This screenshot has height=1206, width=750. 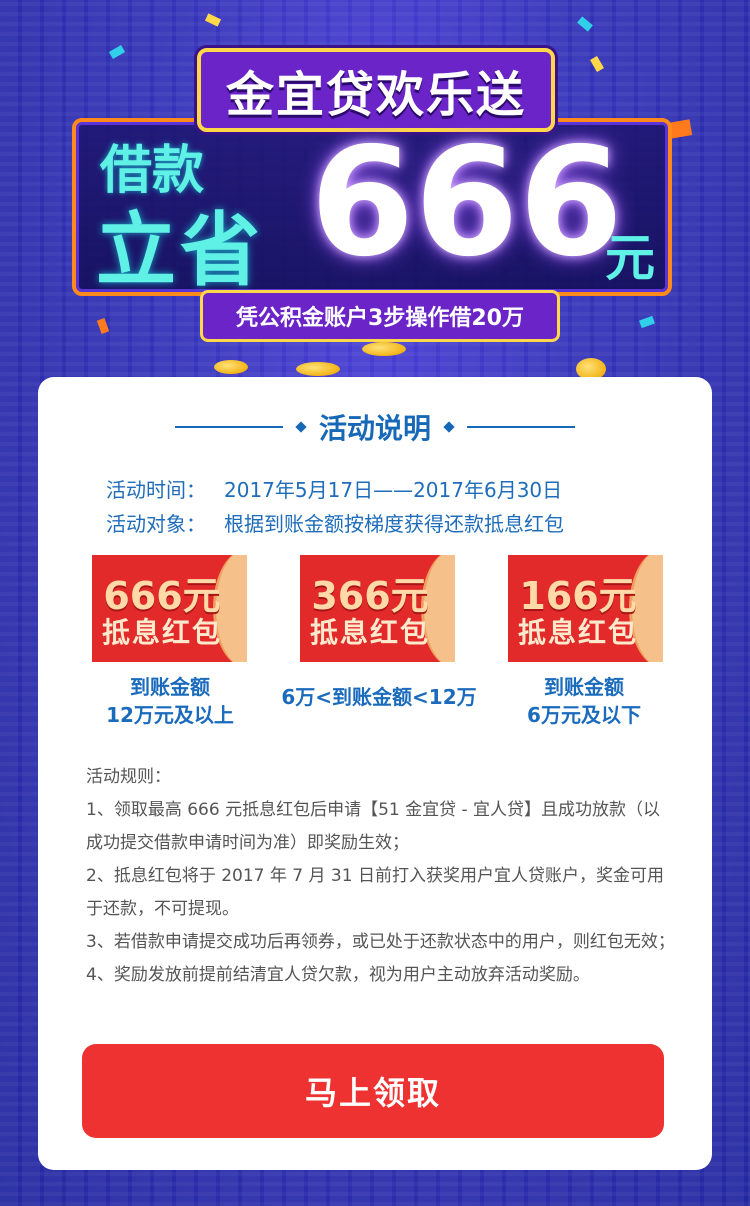 I want to click on header-line-right, so click(x=521, y=427).